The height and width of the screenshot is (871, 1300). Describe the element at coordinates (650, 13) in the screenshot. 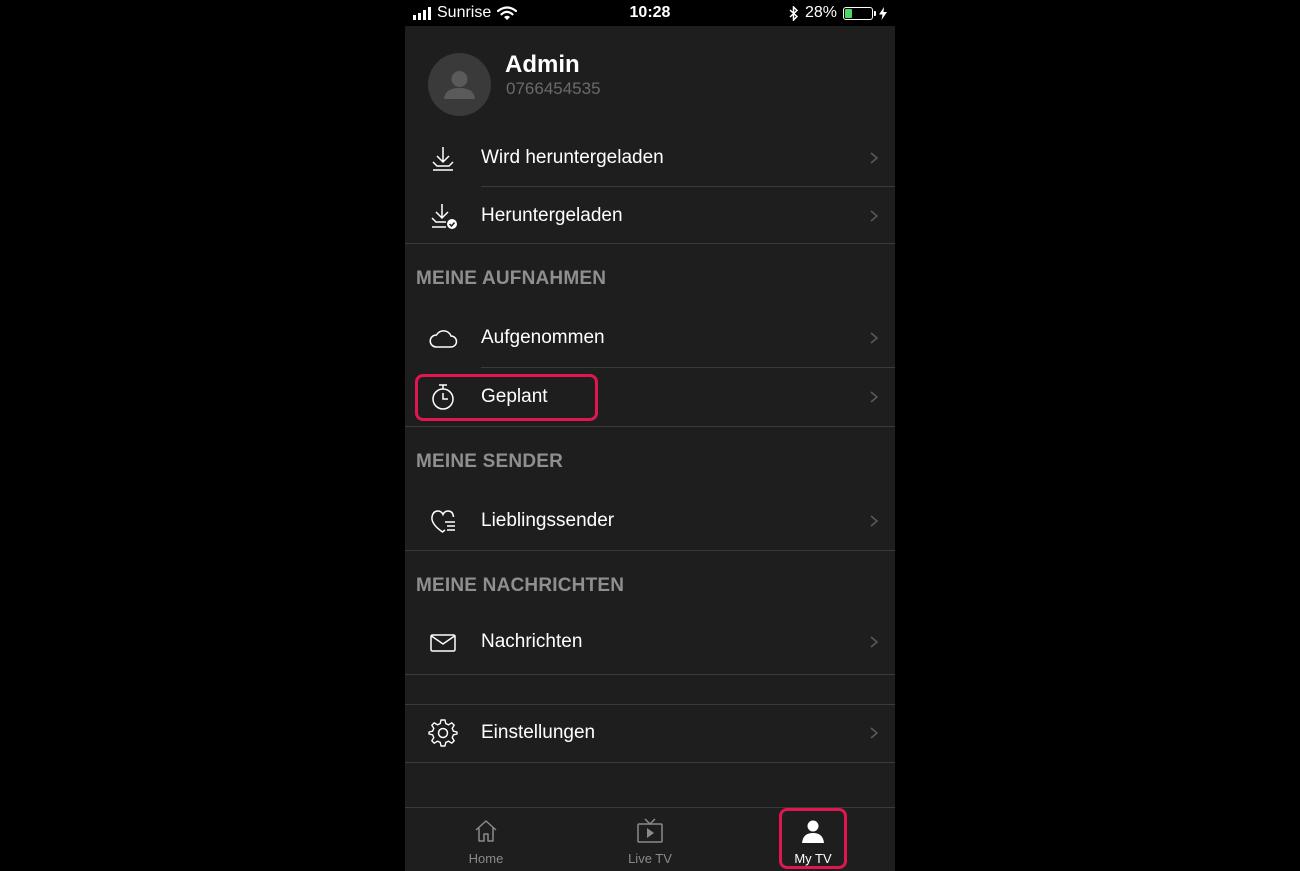

I see `status-bar: Sunrise 10:28 28%` at that location.